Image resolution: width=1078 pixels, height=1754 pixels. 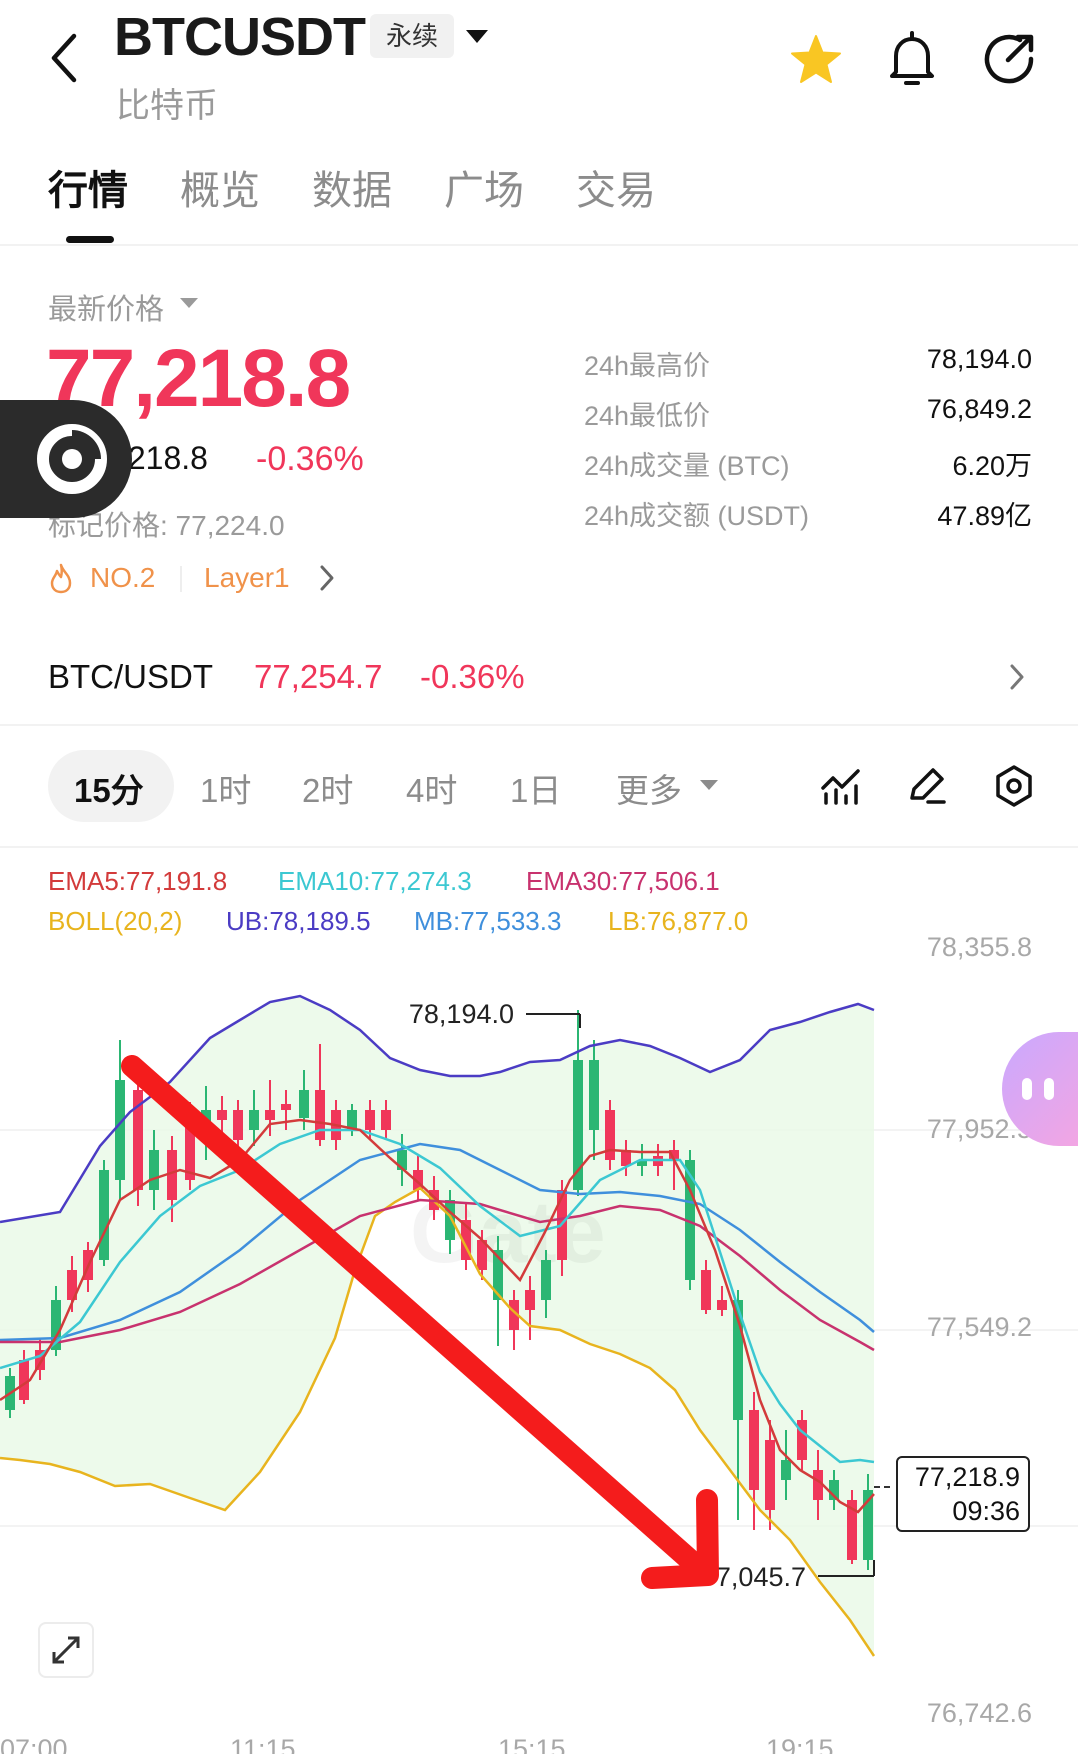 What do you see at coordinates (616, 187) in the screenshot?
I see `tab-trade: 交易` at bounding box center [616, 187].